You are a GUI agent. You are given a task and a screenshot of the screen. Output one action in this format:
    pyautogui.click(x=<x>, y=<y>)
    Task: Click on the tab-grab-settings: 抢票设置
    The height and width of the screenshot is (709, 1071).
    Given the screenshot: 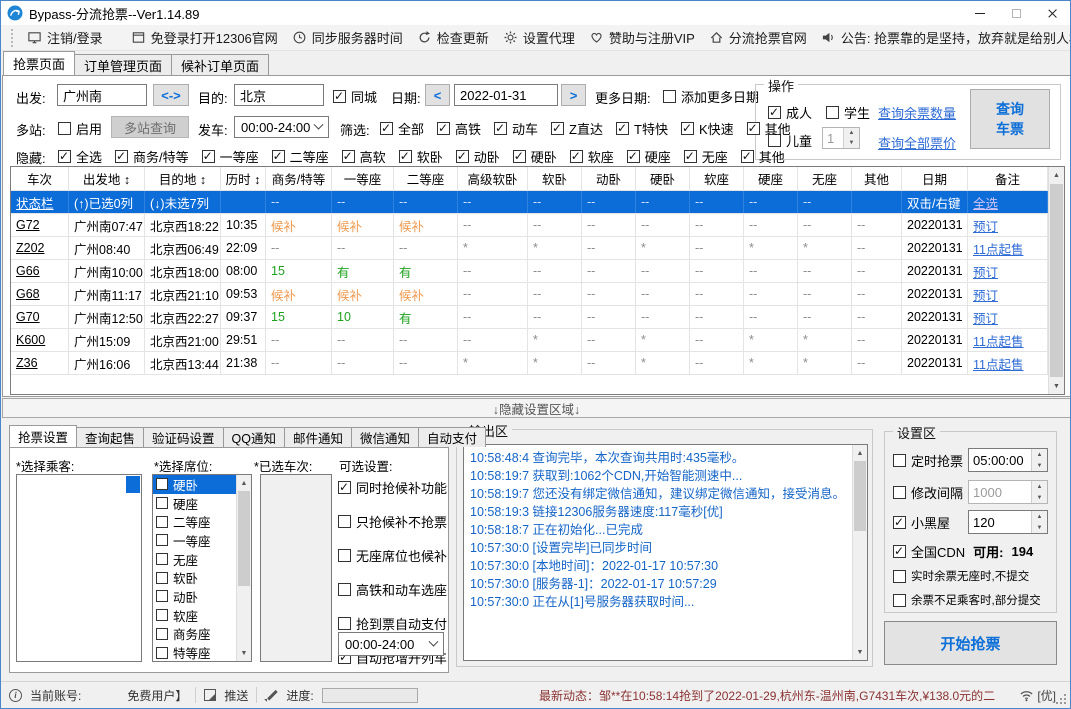 What is the action you would take?
    pyautogui.click(x=43, y=436)
    